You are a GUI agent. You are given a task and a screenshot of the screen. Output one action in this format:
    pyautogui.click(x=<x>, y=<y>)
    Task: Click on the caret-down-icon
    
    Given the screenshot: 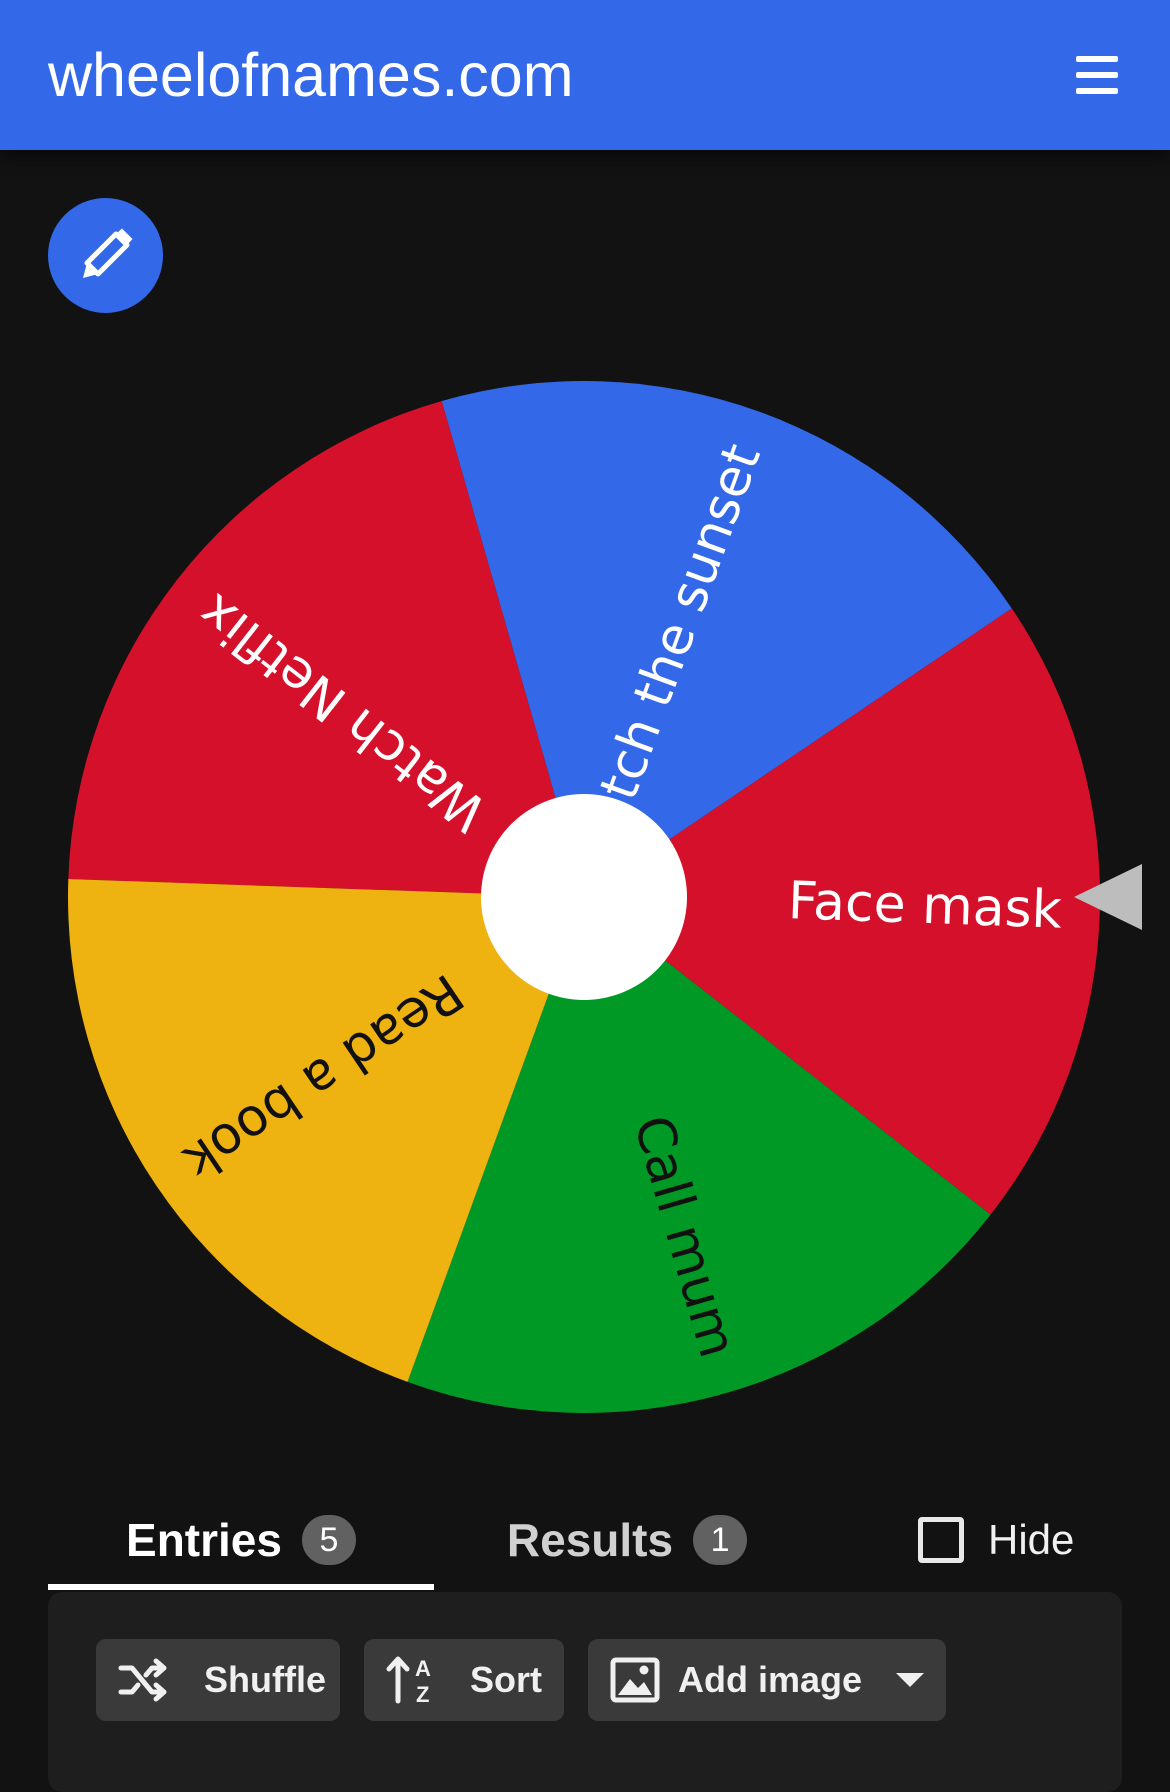 What is the action you would take?
    pyautogui.click(x=910, y=1680)
    